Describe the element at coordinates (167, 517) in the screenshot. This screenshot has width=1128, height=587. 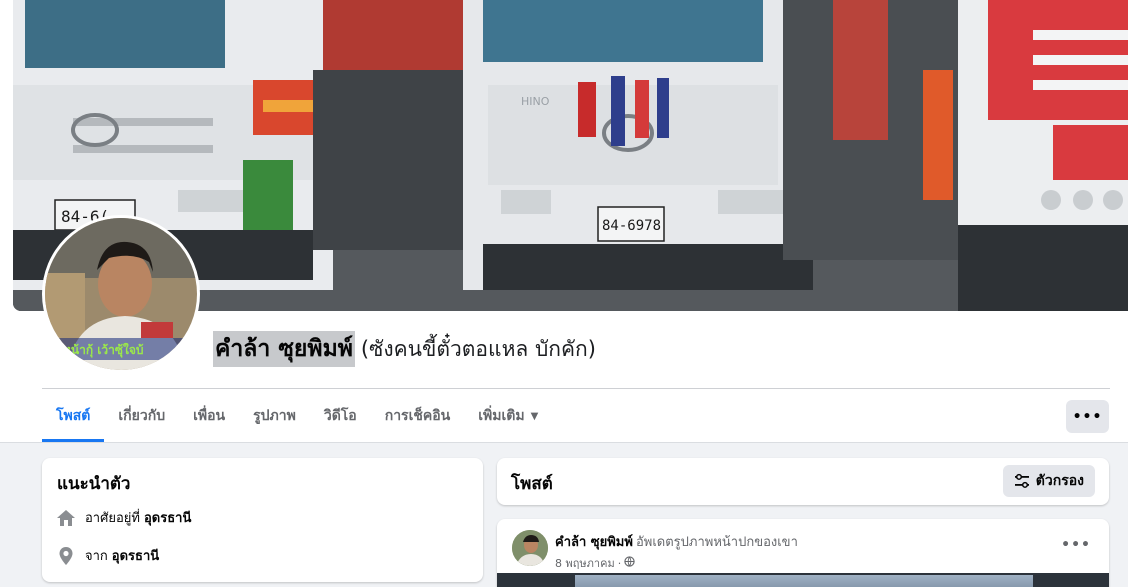
I see `lives-in-place: อุดรธานี` at that location.